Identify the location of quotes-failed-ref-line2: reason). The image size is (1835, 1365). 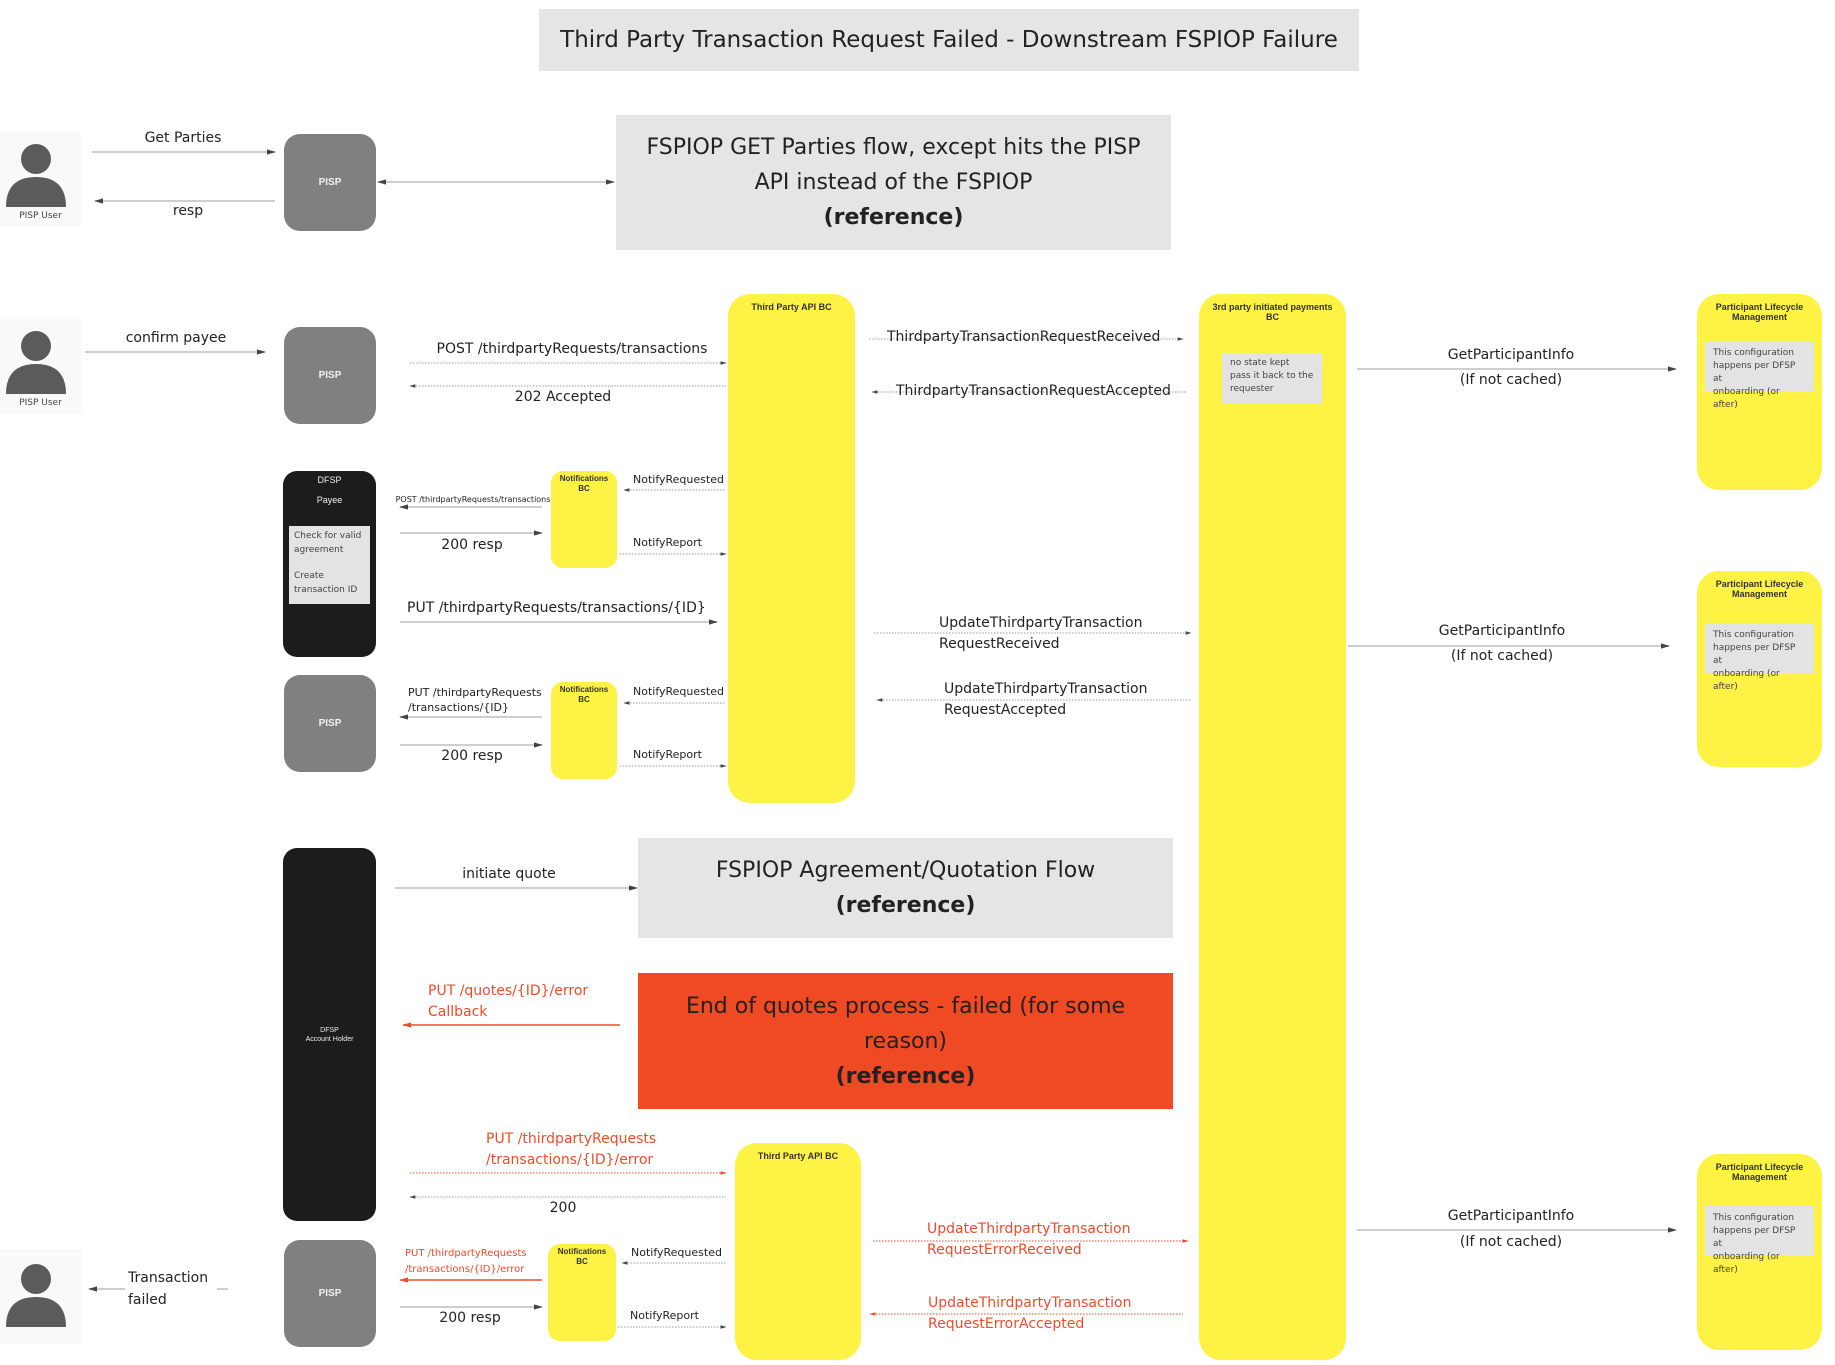
(905, 1041).